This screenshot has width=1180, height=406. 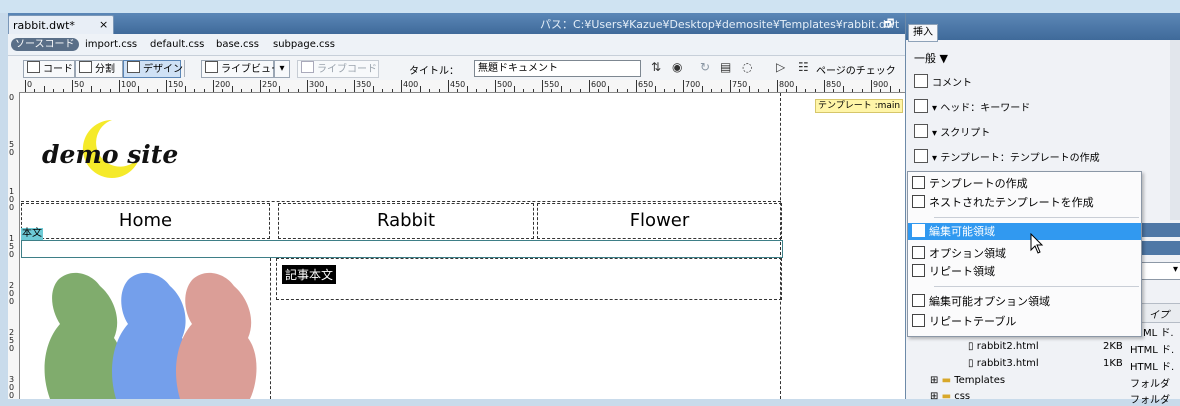 I want to click on live-view-dropdown: ▾, so click(x=282, y=69).